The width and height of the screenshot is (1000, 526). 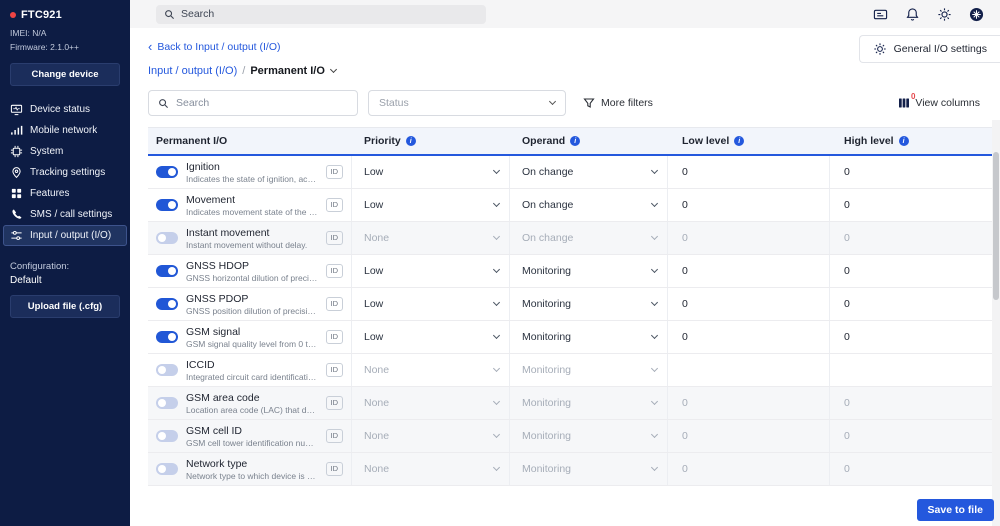 What do you see at coordinates (228, 232) in the screenshot?
I see `io-name: Instant movement` at bounding box center [228, 232].